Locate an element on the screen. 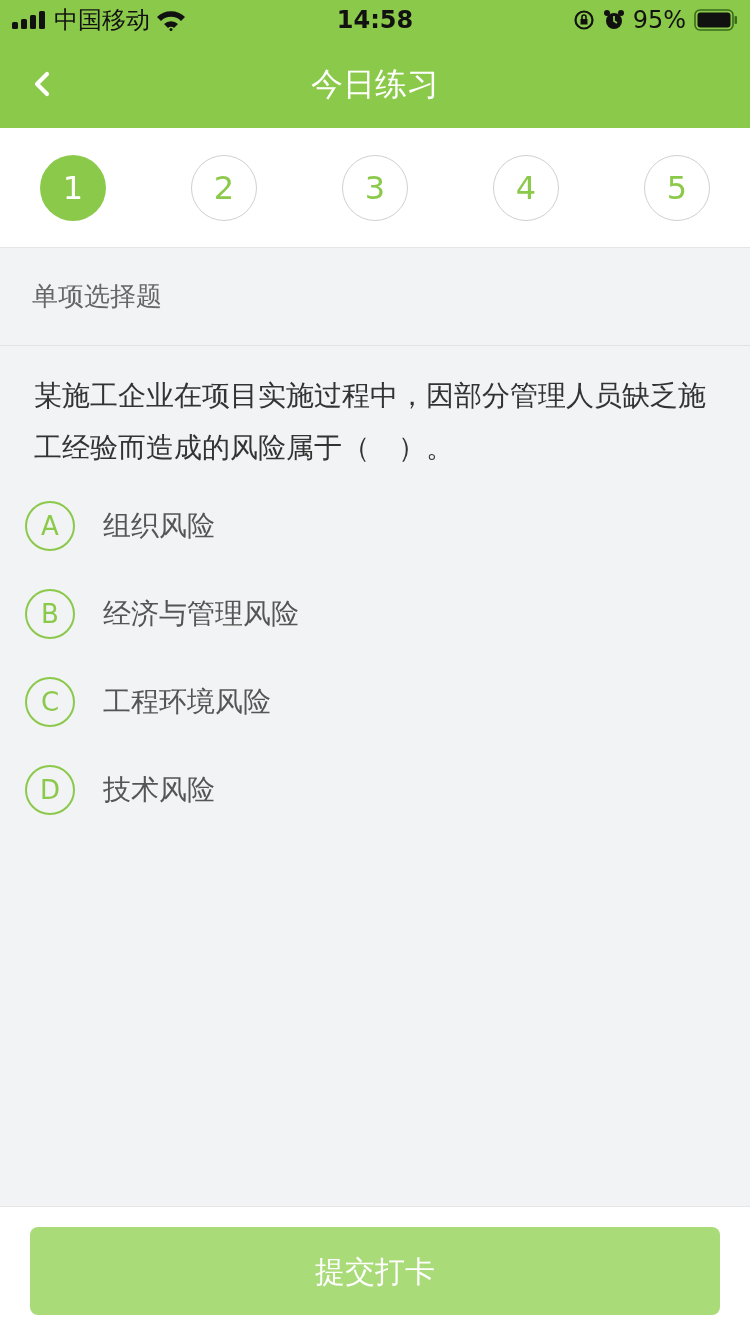  question-number-tab: 3 is located at coordinates (375, 187).